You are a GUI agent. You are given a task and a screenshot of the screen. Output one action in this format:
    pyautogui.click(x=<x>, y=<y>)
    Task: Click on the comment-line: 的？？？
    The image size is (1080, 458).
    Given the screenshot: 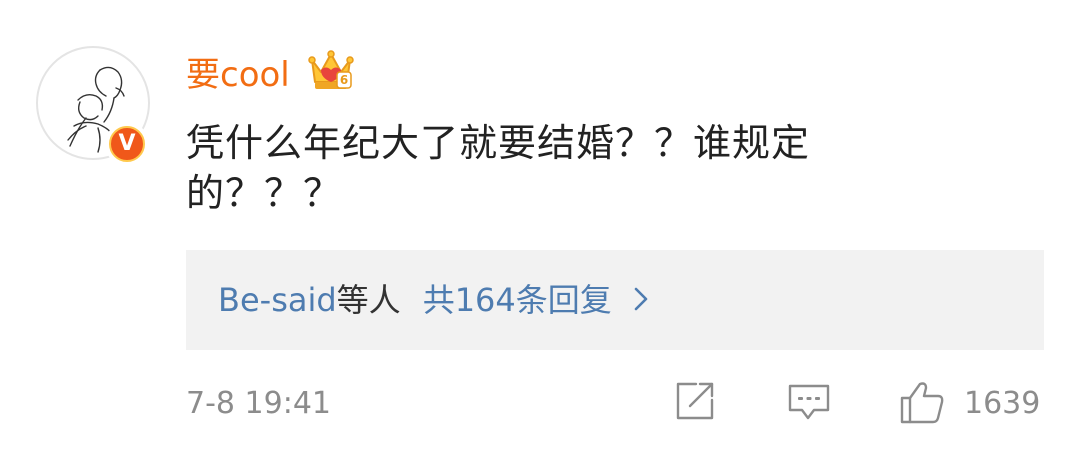 What is the action you would take?
    pyautogui.click(x=264, y=193)
    